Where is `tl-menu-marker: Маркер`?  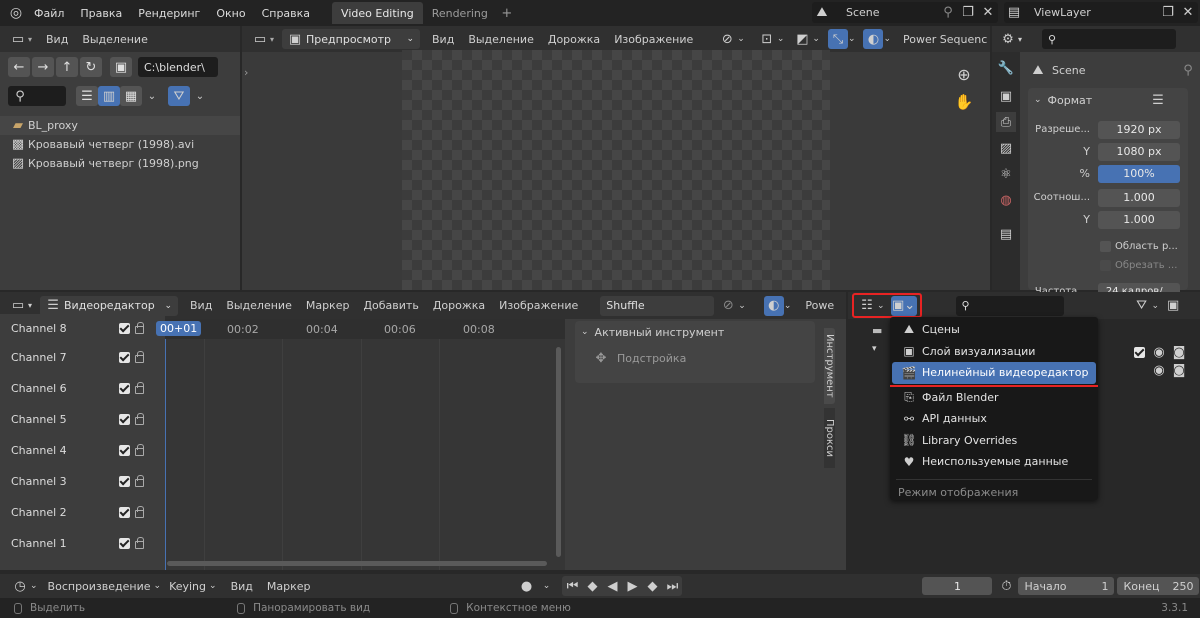 tl-menu-marker: Маркер is located at coordinates (289, 586).